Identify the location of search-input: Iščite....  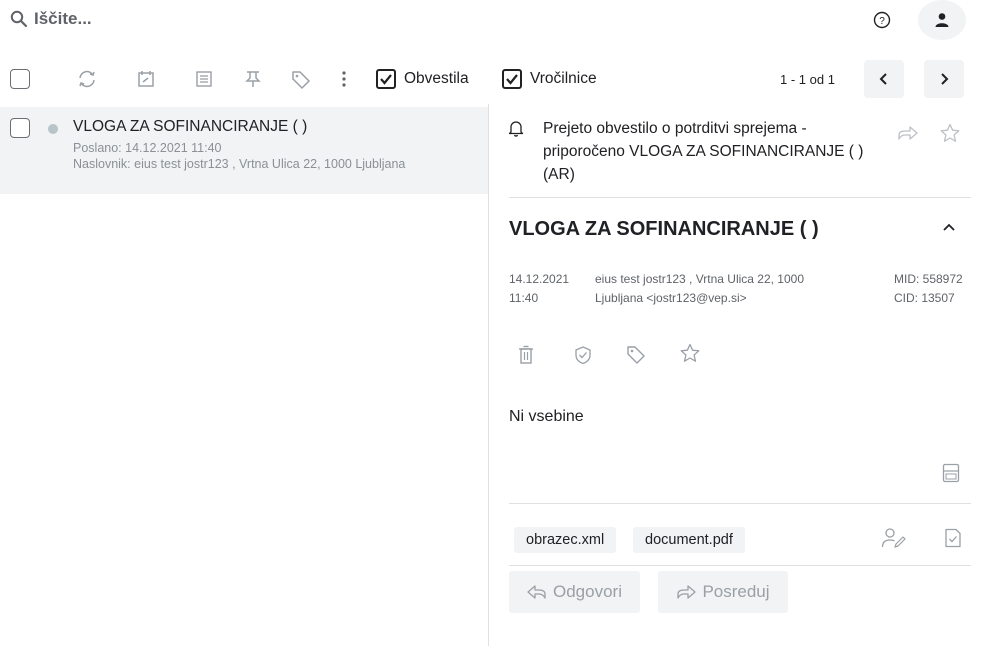
(63, 19).